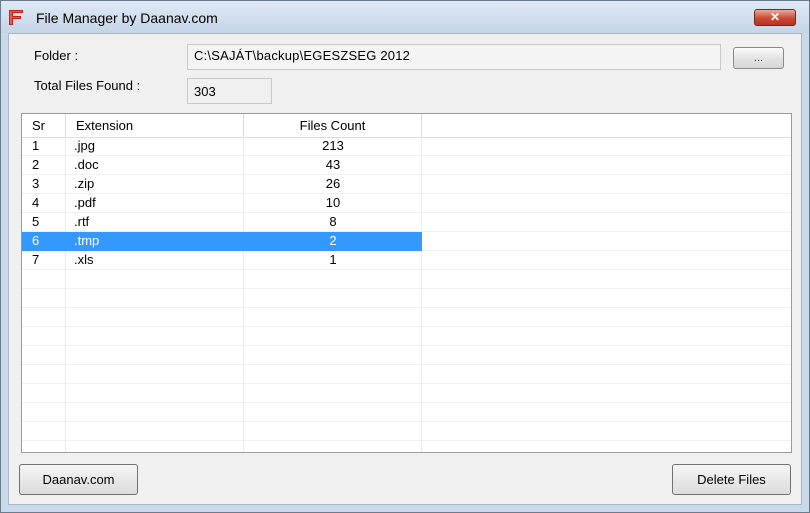 The width and height of the screenshot is (810, 513). I want to click on folder-path-field: C:\SAJÁT\backup\EGESZSEG 2012, so click(454, 57).